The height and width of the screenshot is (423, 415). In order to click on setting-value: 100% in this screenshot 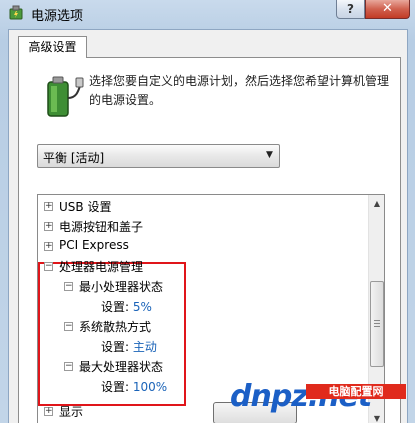, I will do `click(150, 387)`.